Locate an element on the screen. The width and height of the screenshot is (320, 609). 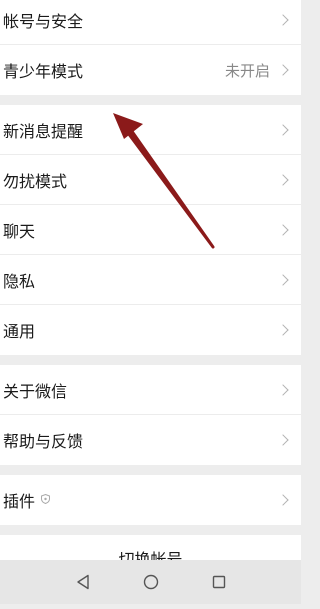
system-navigation-bar is located at coordinates (150, 582).